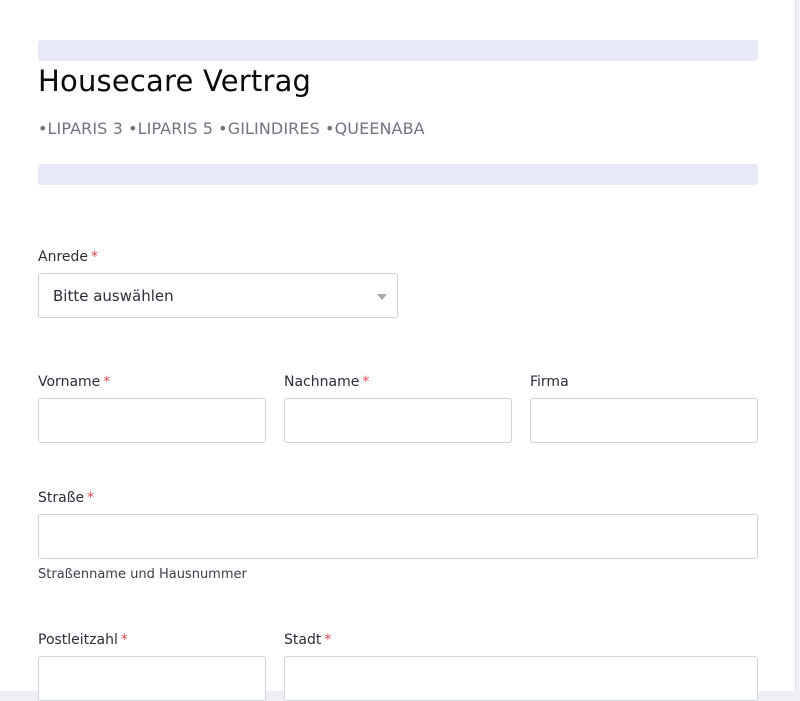 This screenshot has width=800, height=701. I want to click on last-name-input, so click(398, 420).